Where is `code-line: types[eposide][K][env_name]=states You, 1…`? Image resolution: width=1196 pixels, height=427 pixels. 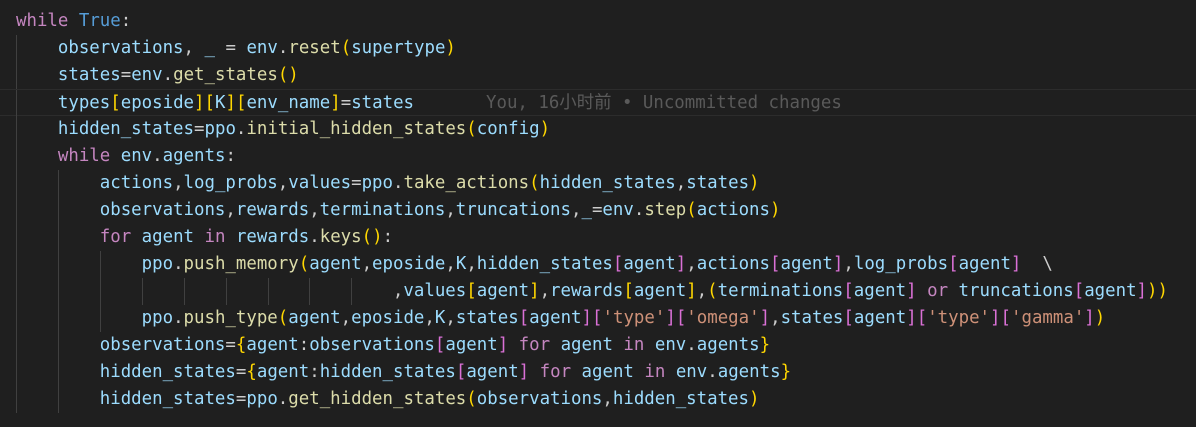 code-line: types[eposide][K][env_name]=states You, 1… is located at coordinates (598, 103).